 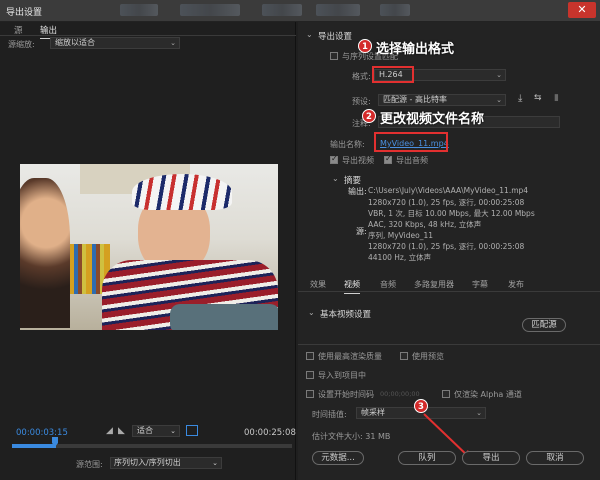 I want to click on export-button: 导出, so click(x=491, y=458).